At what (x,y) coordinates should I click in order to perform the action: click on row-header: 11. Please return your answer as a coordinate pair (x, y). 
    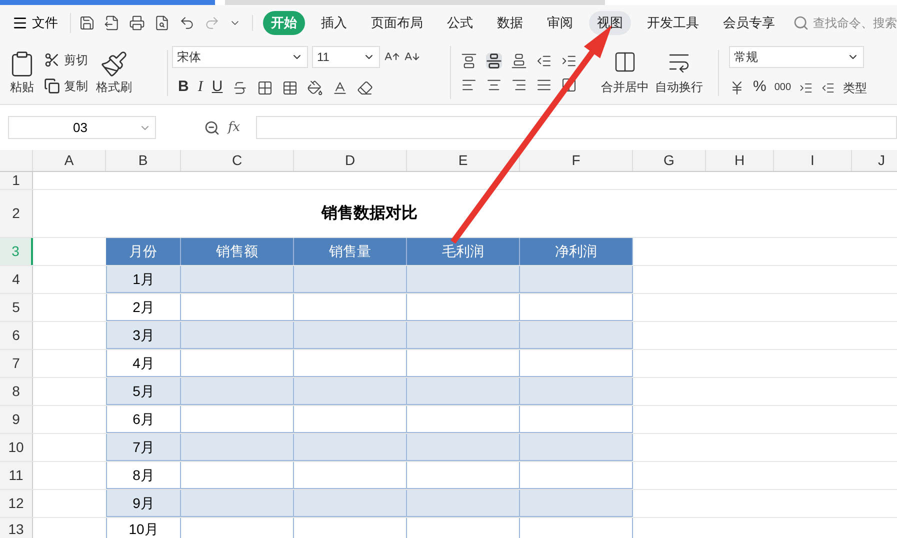
    Looking at the image, I should click on (16, 475).